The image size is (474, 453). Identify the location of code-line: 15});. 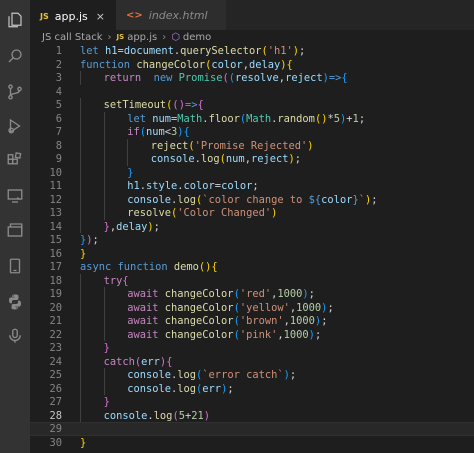
(252, 240).